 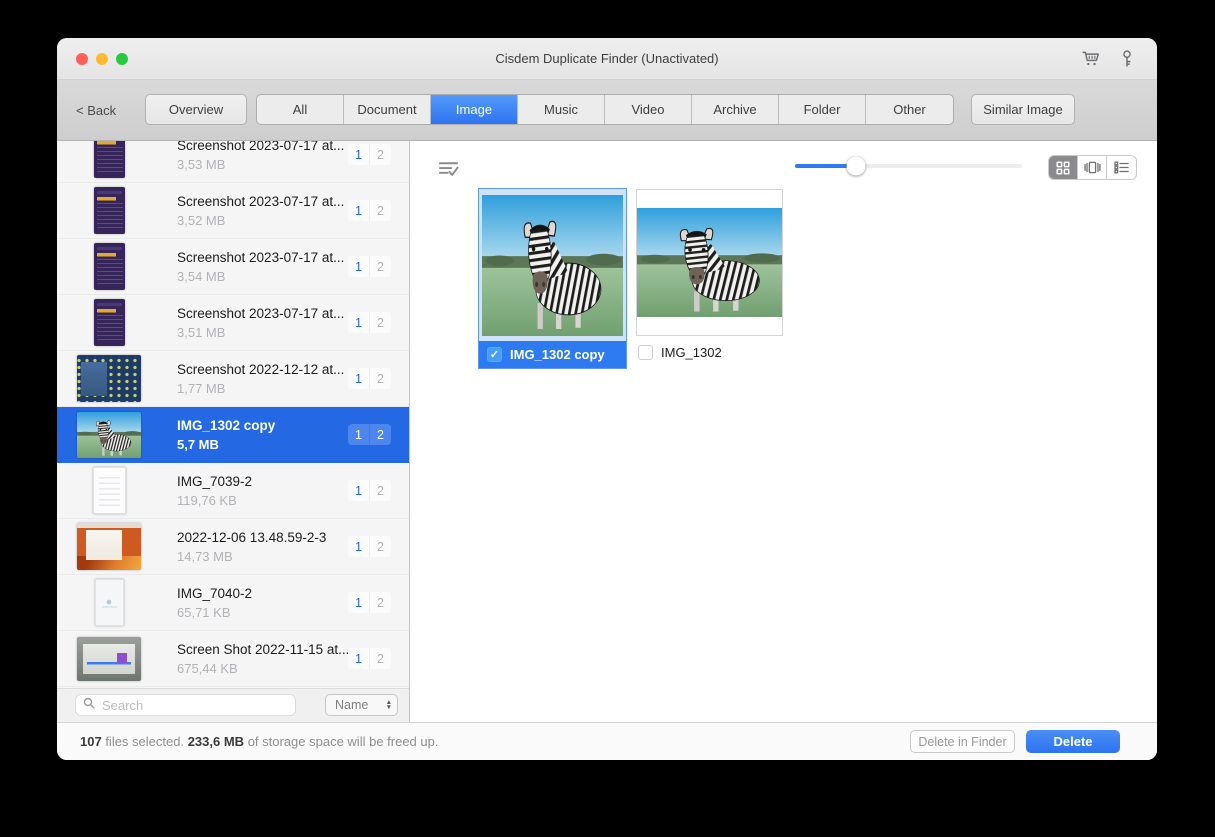 What do you see at coordinates (252, 537) in the screenshot?
I see `file-name: 2022-12-06 13.48.59-2-3` at bounding box center [252, 537].